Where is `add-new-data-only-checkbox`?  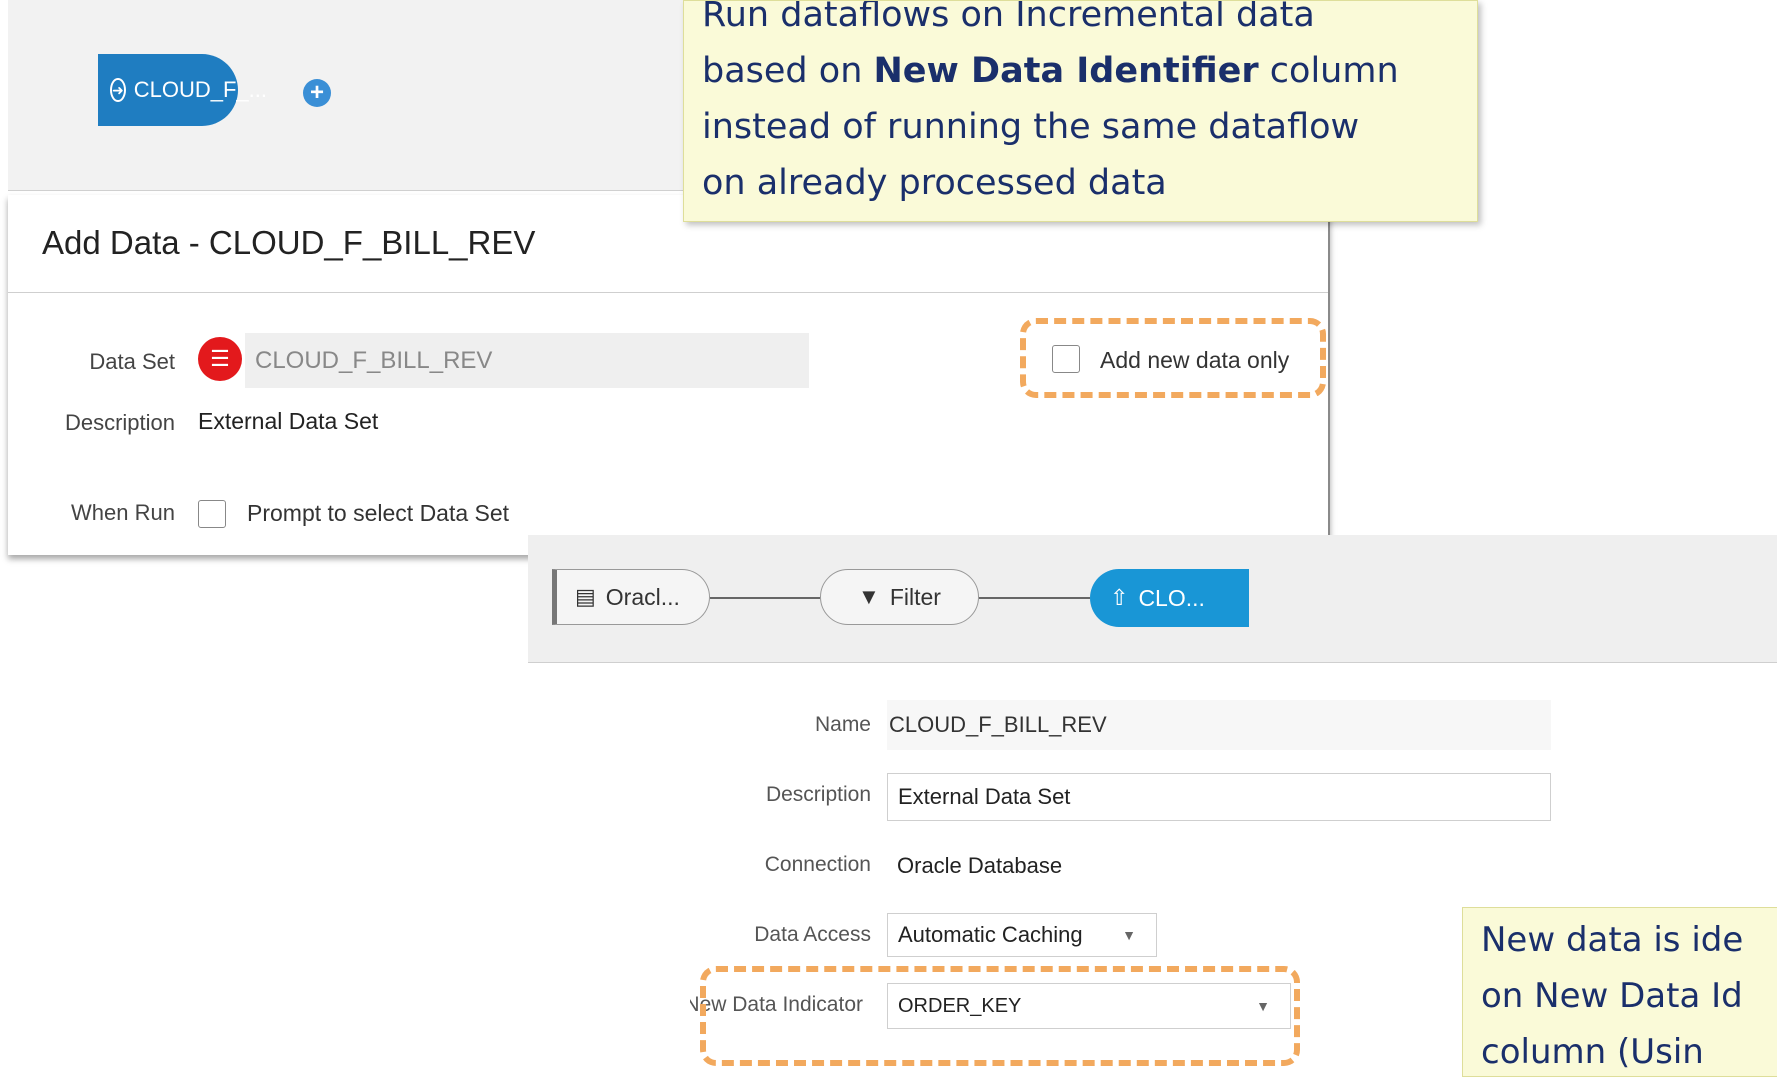 add-new-data-only-checkbox is located at coordinates (1066, 359).